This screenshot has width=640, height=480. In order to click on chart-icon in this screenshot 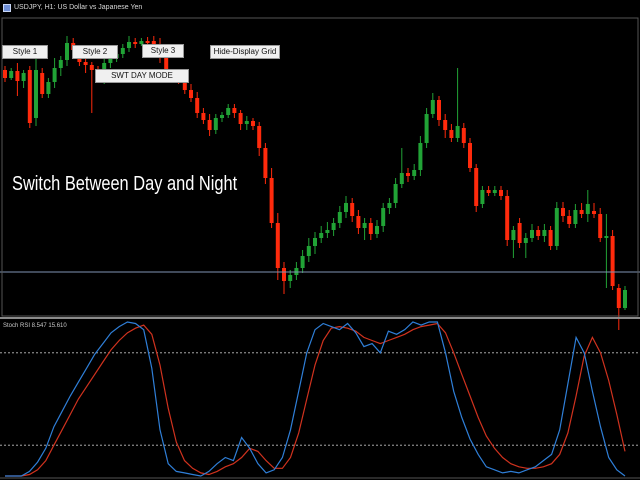, I will do `click(7, 8)`.